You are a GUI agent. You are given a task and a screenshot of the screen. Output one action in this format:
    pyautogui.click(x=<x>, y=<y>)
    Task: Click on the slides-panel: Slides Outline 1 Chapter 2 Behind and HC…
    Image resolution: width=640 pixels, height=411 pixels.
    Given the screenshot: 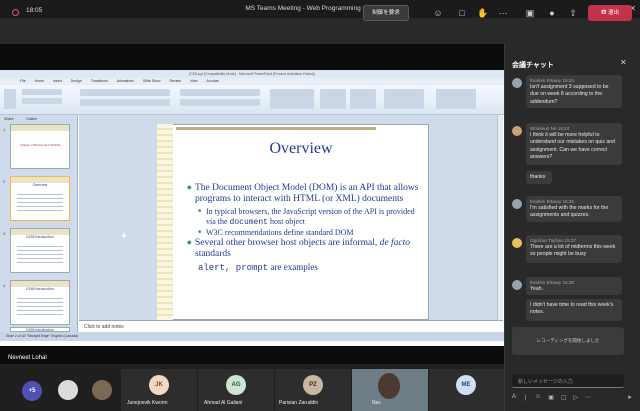 What is the action you would take?
    pyautogui.click(x=39, y=223)
    